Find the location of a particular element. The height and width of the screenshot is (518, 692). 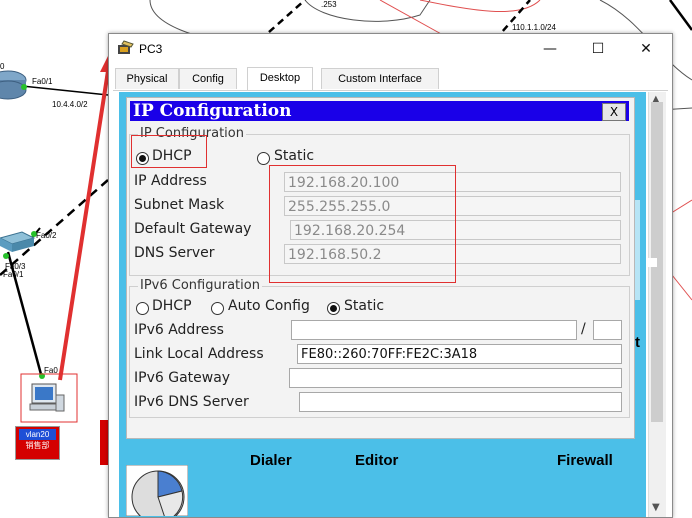

vlan-name: vlan20 is located at coordinates (37, 434).